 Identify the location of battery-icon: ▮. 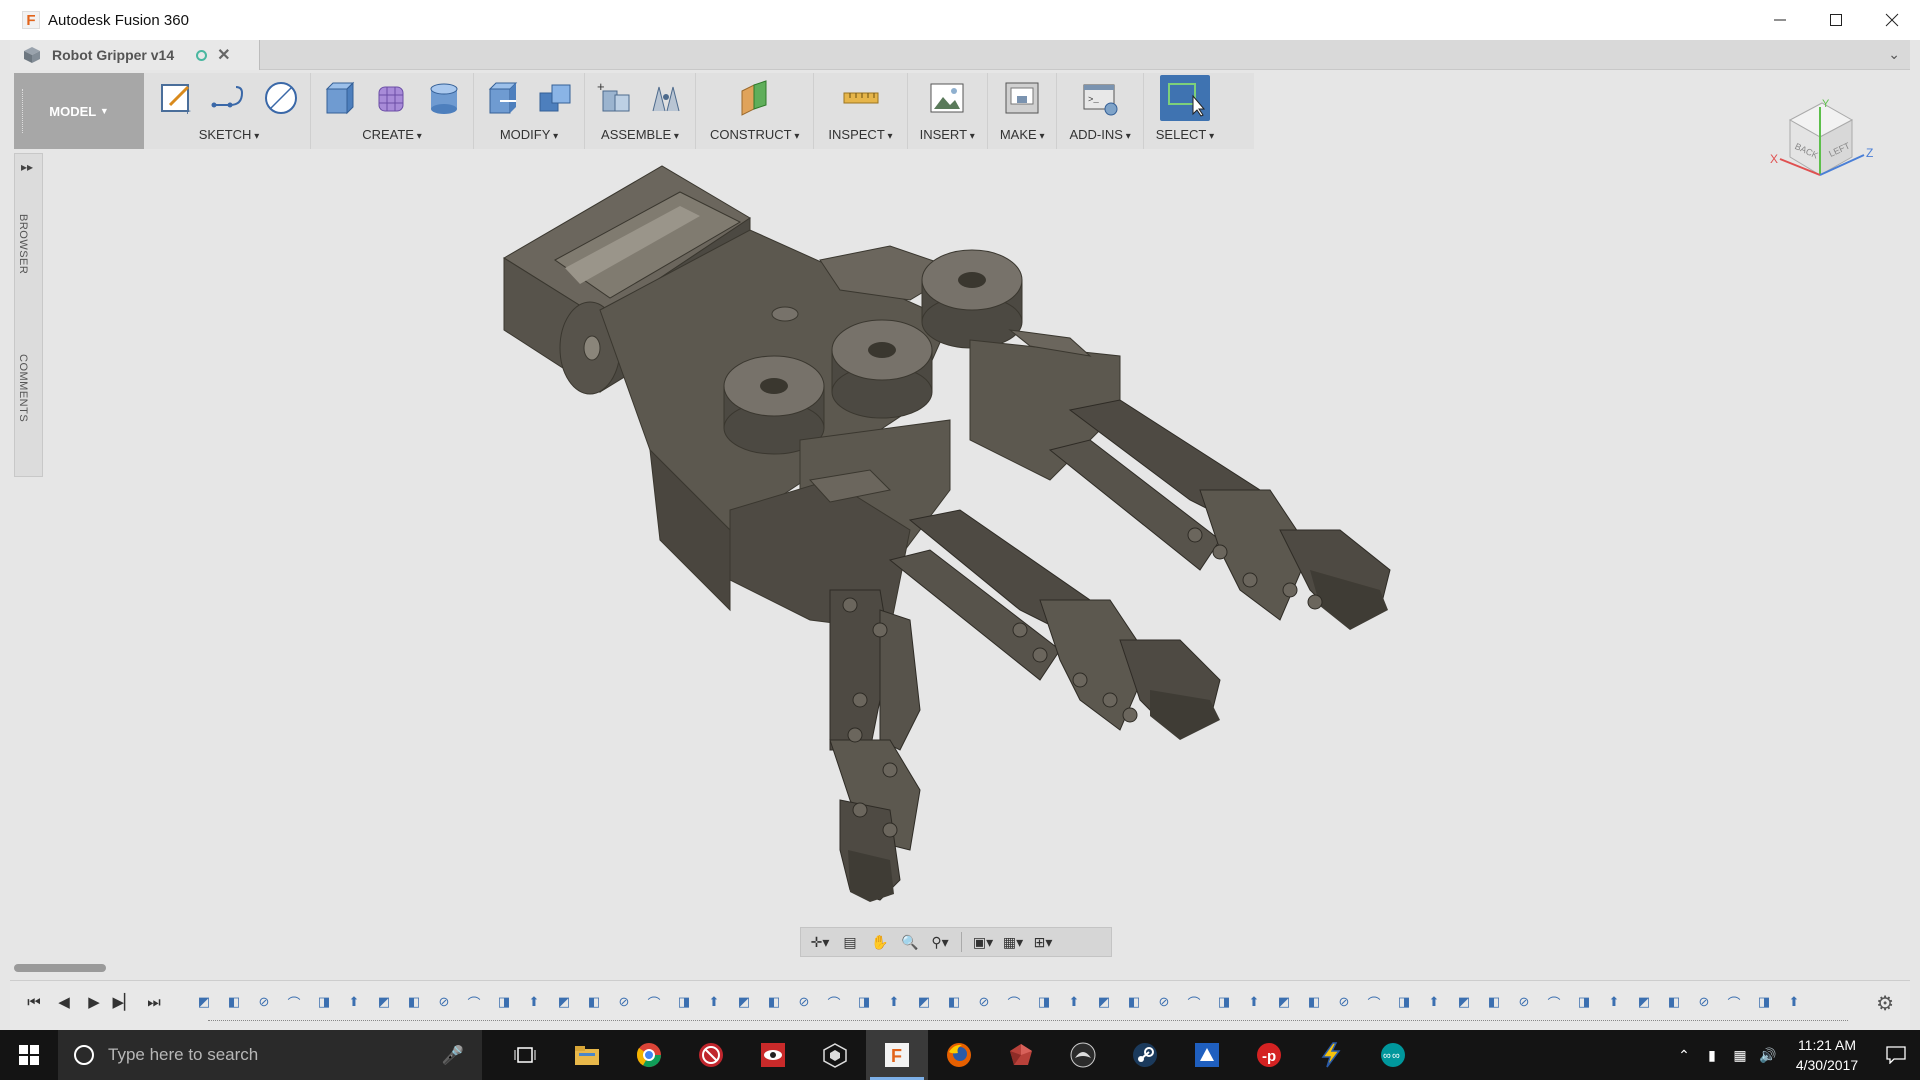
(1712, 1055).